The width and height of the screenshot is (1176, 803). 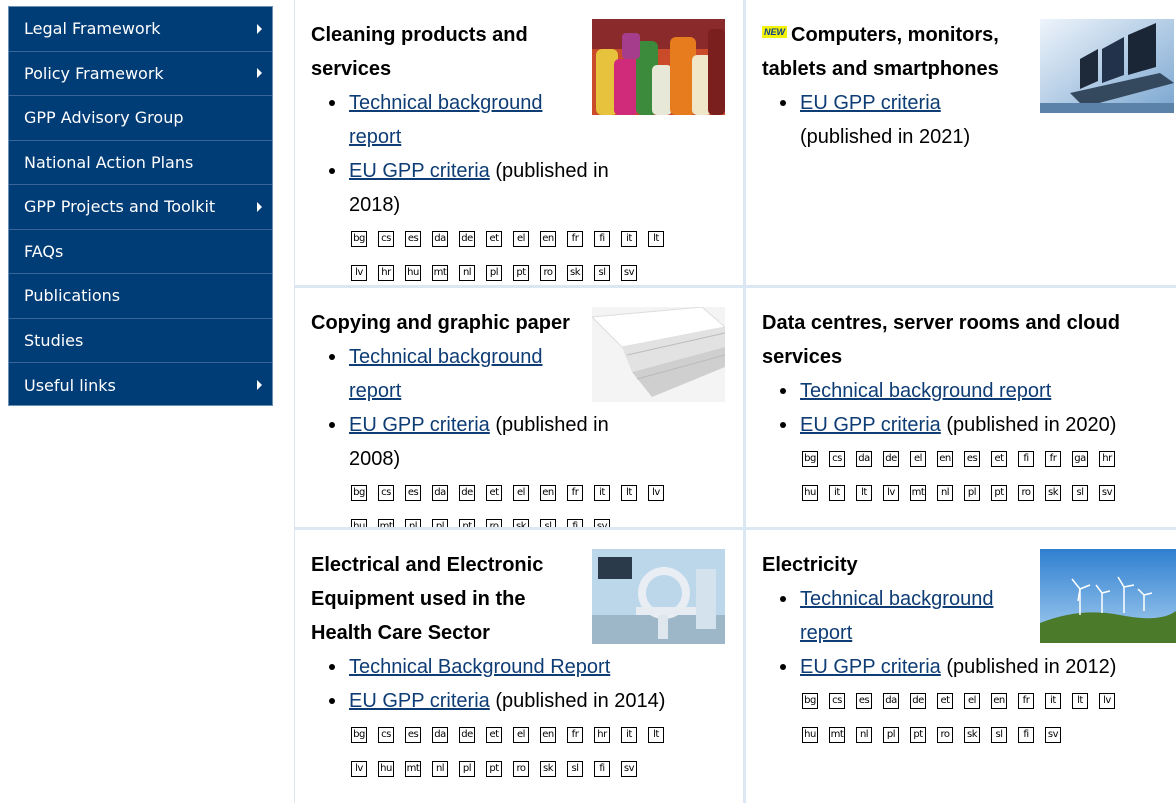 What do you see at coordinates (140, 163) in the screenshot?
I see `sidebar-item-national-action-plans: National Action Plans` at bounding box center [140, 163].